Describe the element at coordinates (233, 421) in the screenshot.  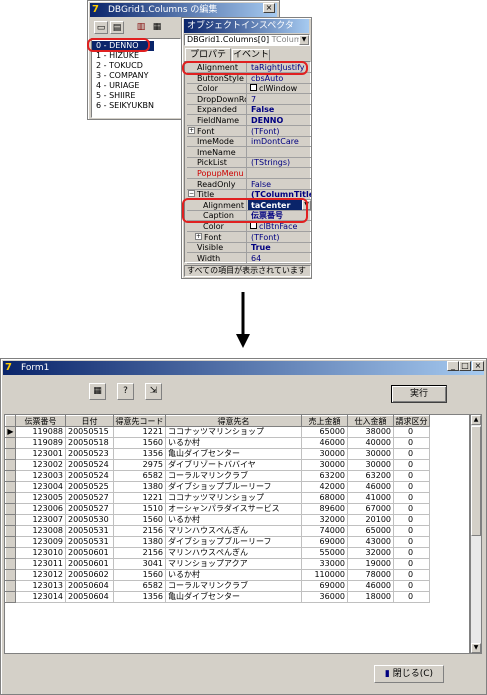
I see `column-header: 得意先名` at that location.